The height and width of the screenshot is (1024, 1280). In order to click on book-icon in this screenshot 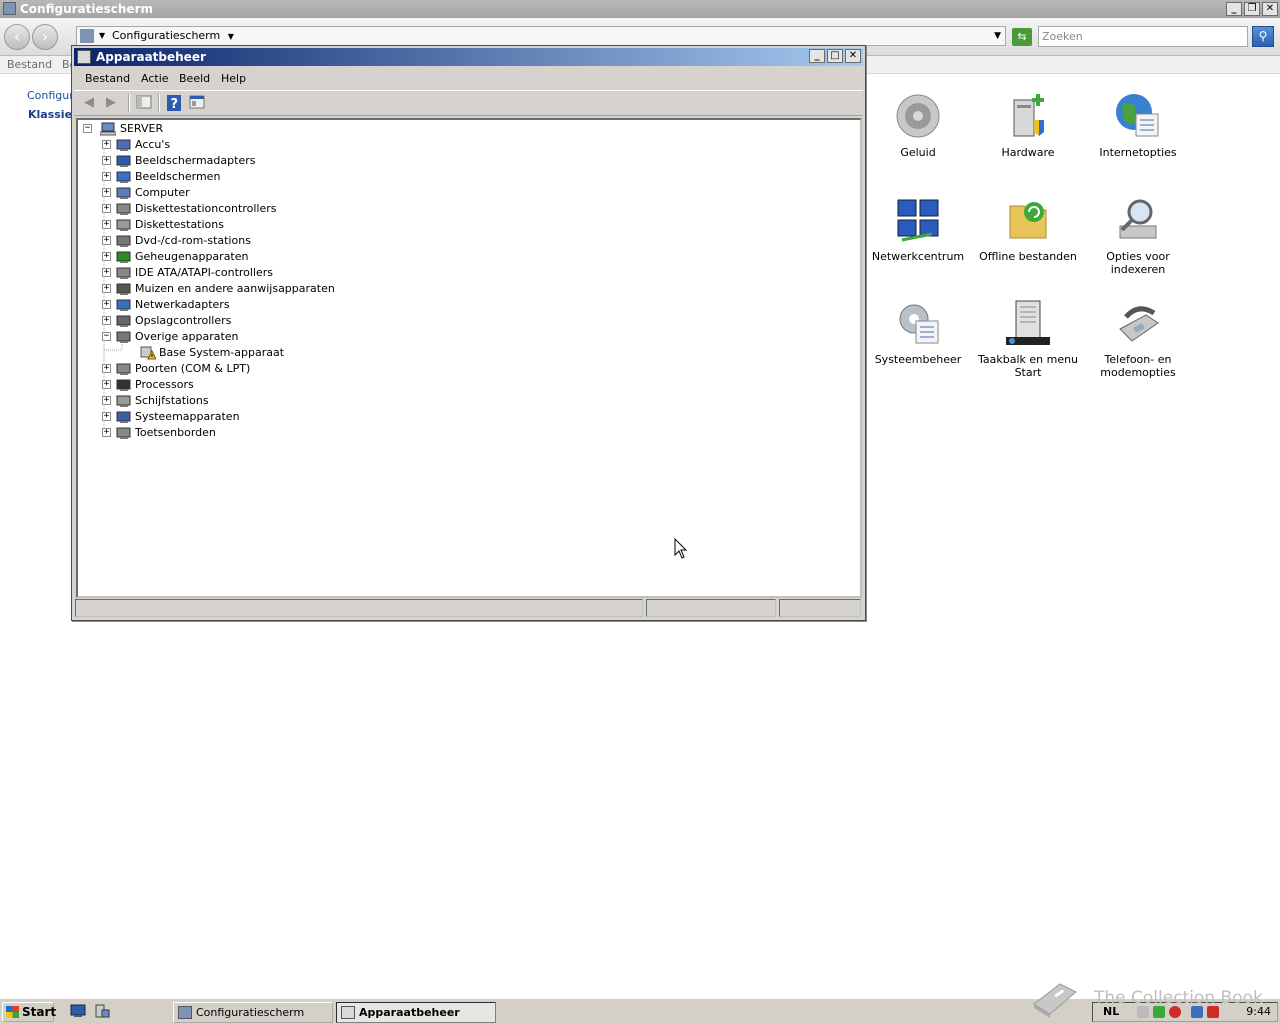, I will do `click(1055, 1000)`.